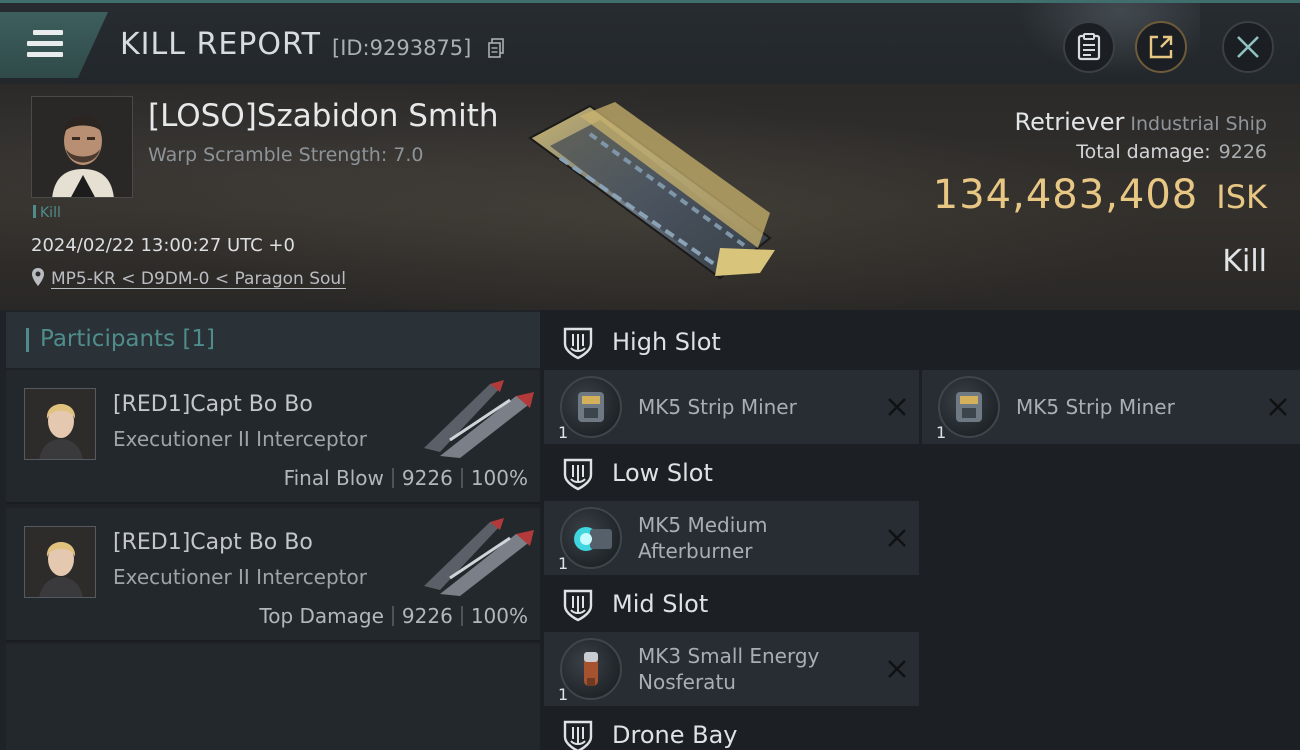  What do you see at coordinates (687, 682) in the screenshot?
I see `module-name-line2: Nosferatu` at bounding box center [687, 682].